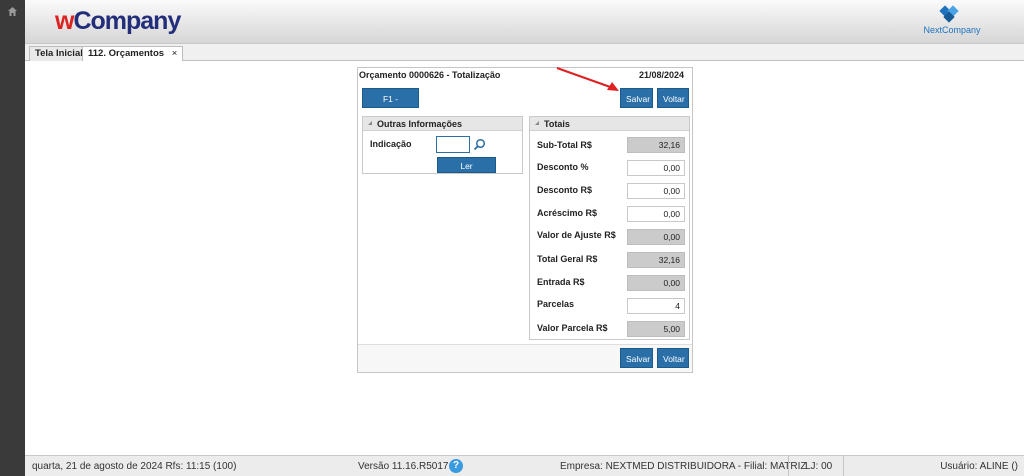 Image resolution: width=1024 pixels, height=476 pixels. What do you see at coordinates (656, 145) in the screenshot?
I see `subtotal-field: 32,16` at bounding box center [656, 145].